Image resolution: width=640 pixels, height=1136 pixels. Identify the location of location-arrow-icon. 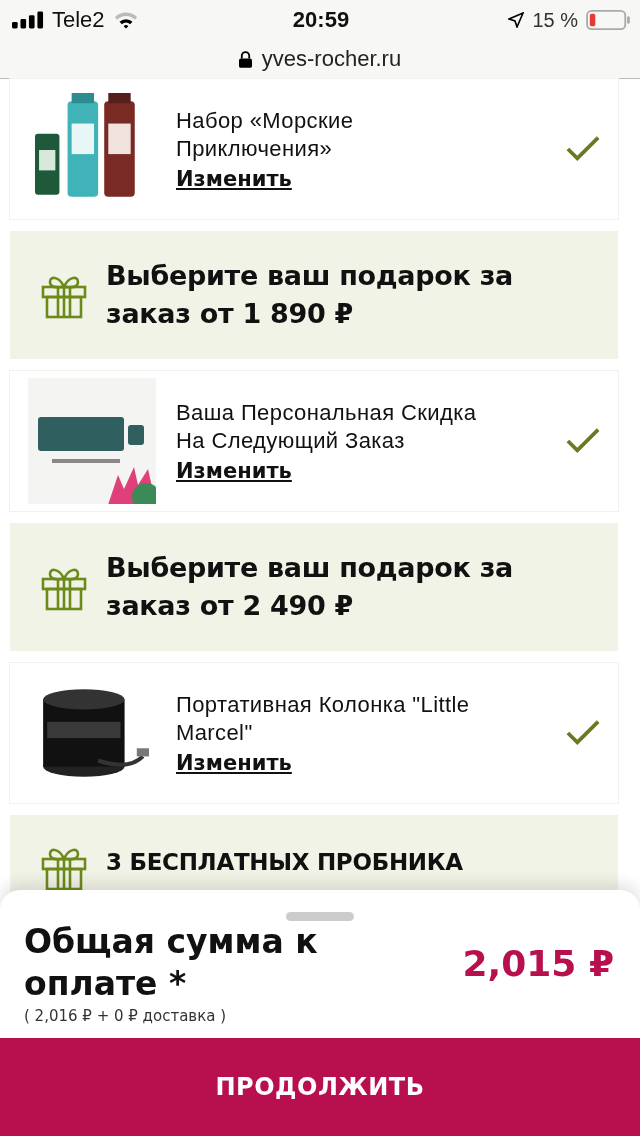
(516, 20).